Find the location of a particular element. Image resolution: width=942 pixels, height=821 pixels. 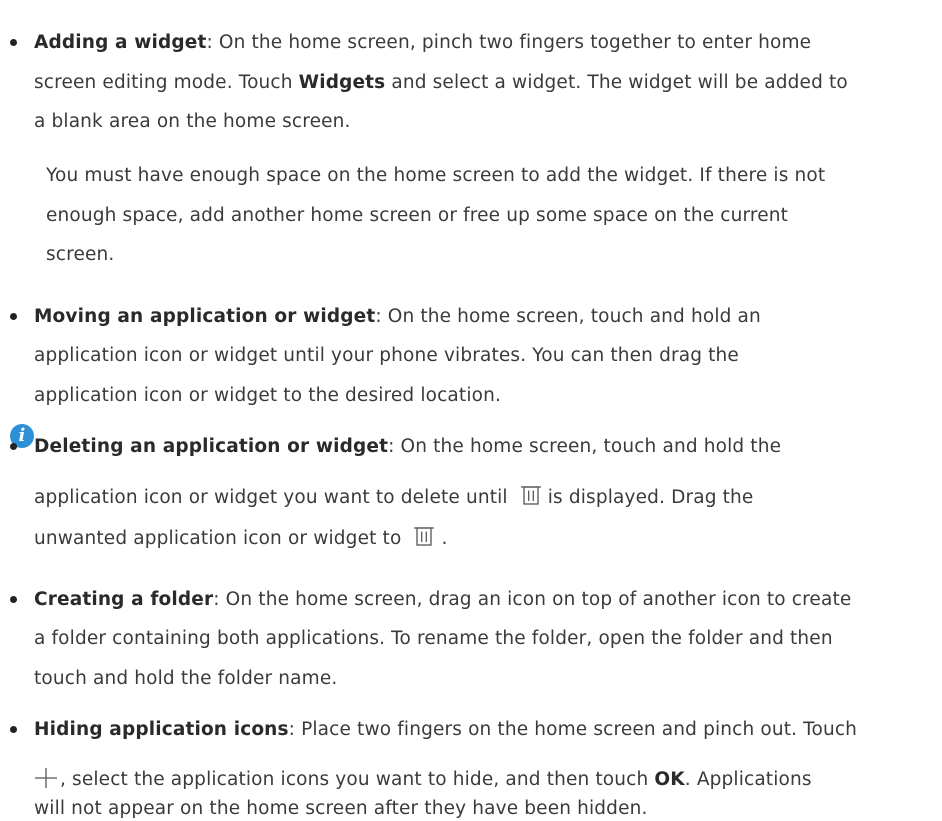

hiding-title: Hiding application icons is located at coordinates (161, 729).